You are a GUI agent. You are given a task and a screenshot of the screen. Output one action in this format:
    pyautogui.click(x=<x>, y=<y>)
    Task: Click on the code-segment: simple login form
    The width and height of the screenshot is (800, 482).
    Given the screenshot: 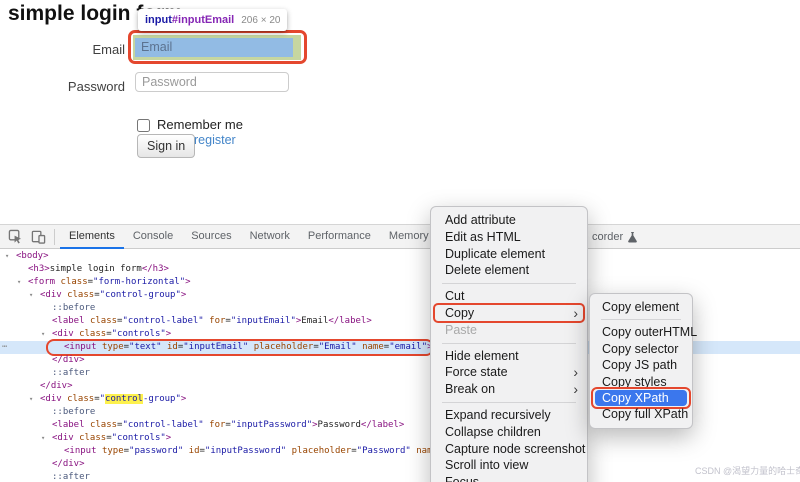 What is the action you would take?
    pyautogui.click(x=95, y=269)
    